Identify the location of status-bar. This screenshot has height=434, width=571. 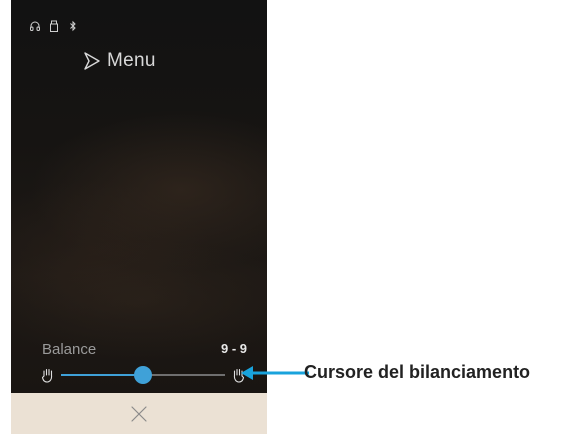
(54, 26).